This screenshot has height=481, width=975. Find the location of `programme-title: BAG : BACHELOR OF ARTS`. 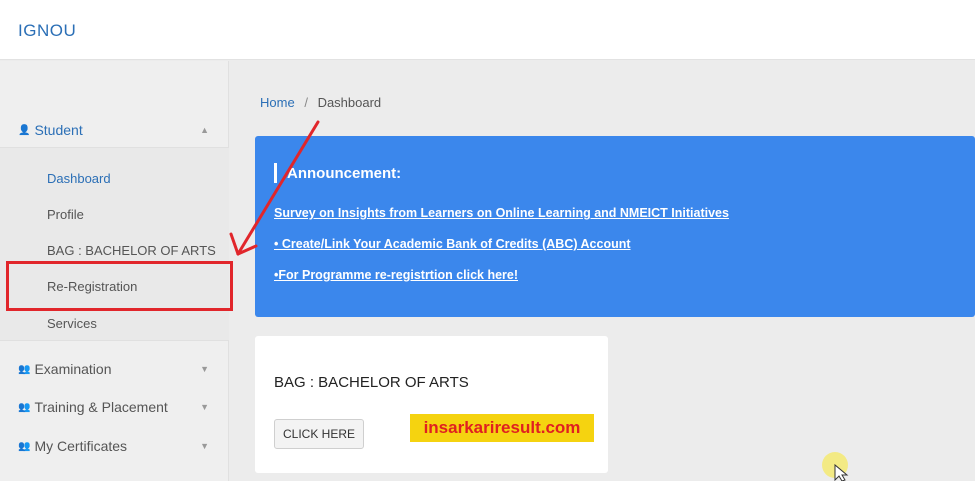

programme-title: BAG : BACHELOR OF ARTS is located at coordinates (371, 382).